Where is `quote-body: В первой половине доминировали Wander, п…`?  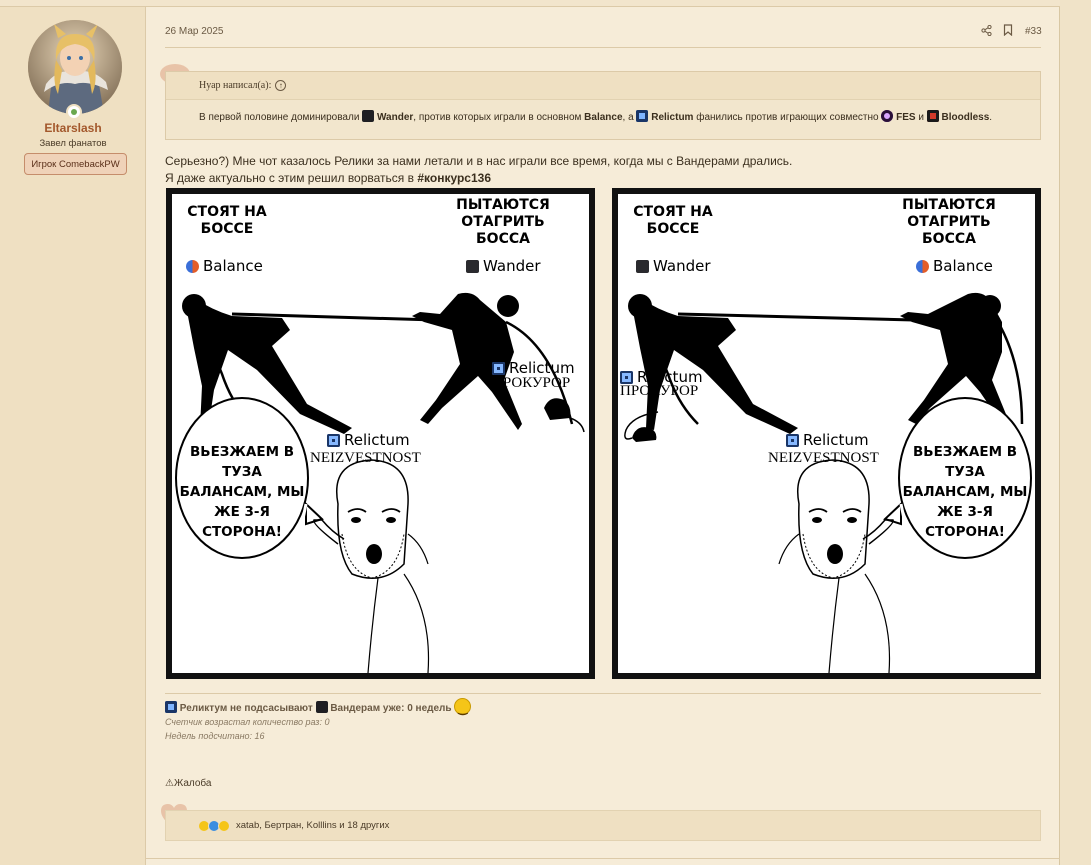
quote-body: В первой половине доминировали Wander, п… is located at coordinates (595, 116).